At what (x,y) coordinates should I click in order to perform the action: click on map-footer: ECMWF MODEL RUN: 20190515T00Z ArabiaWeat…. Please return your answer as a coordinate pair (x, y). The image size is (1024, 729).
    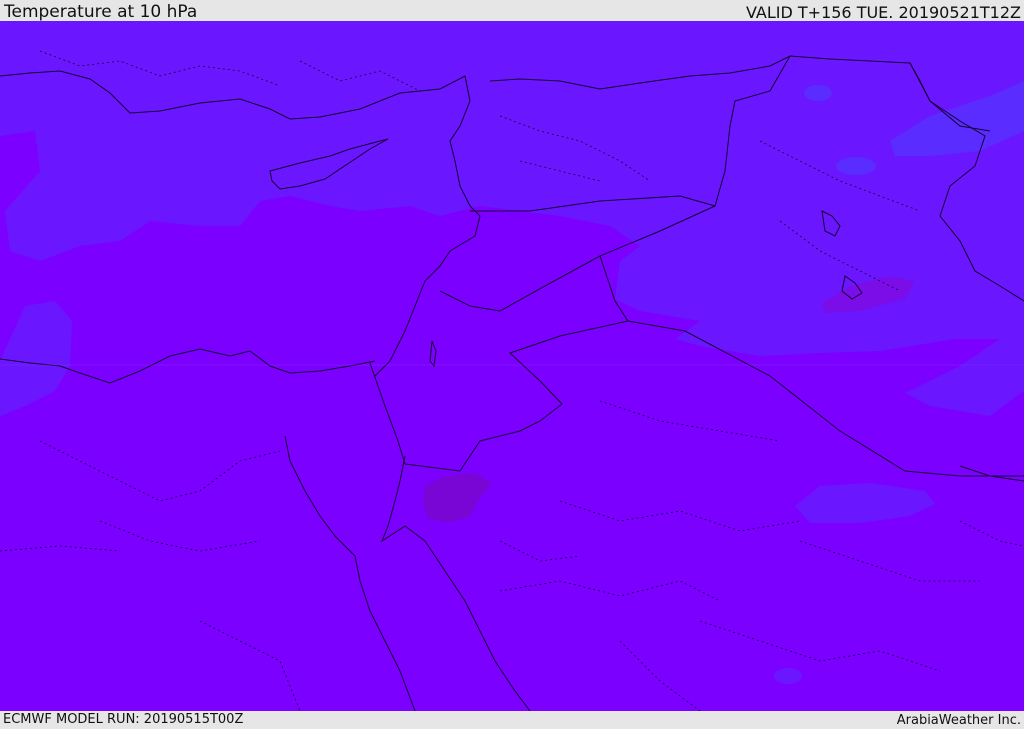
    Looking at the image, I should click on (512, 720).